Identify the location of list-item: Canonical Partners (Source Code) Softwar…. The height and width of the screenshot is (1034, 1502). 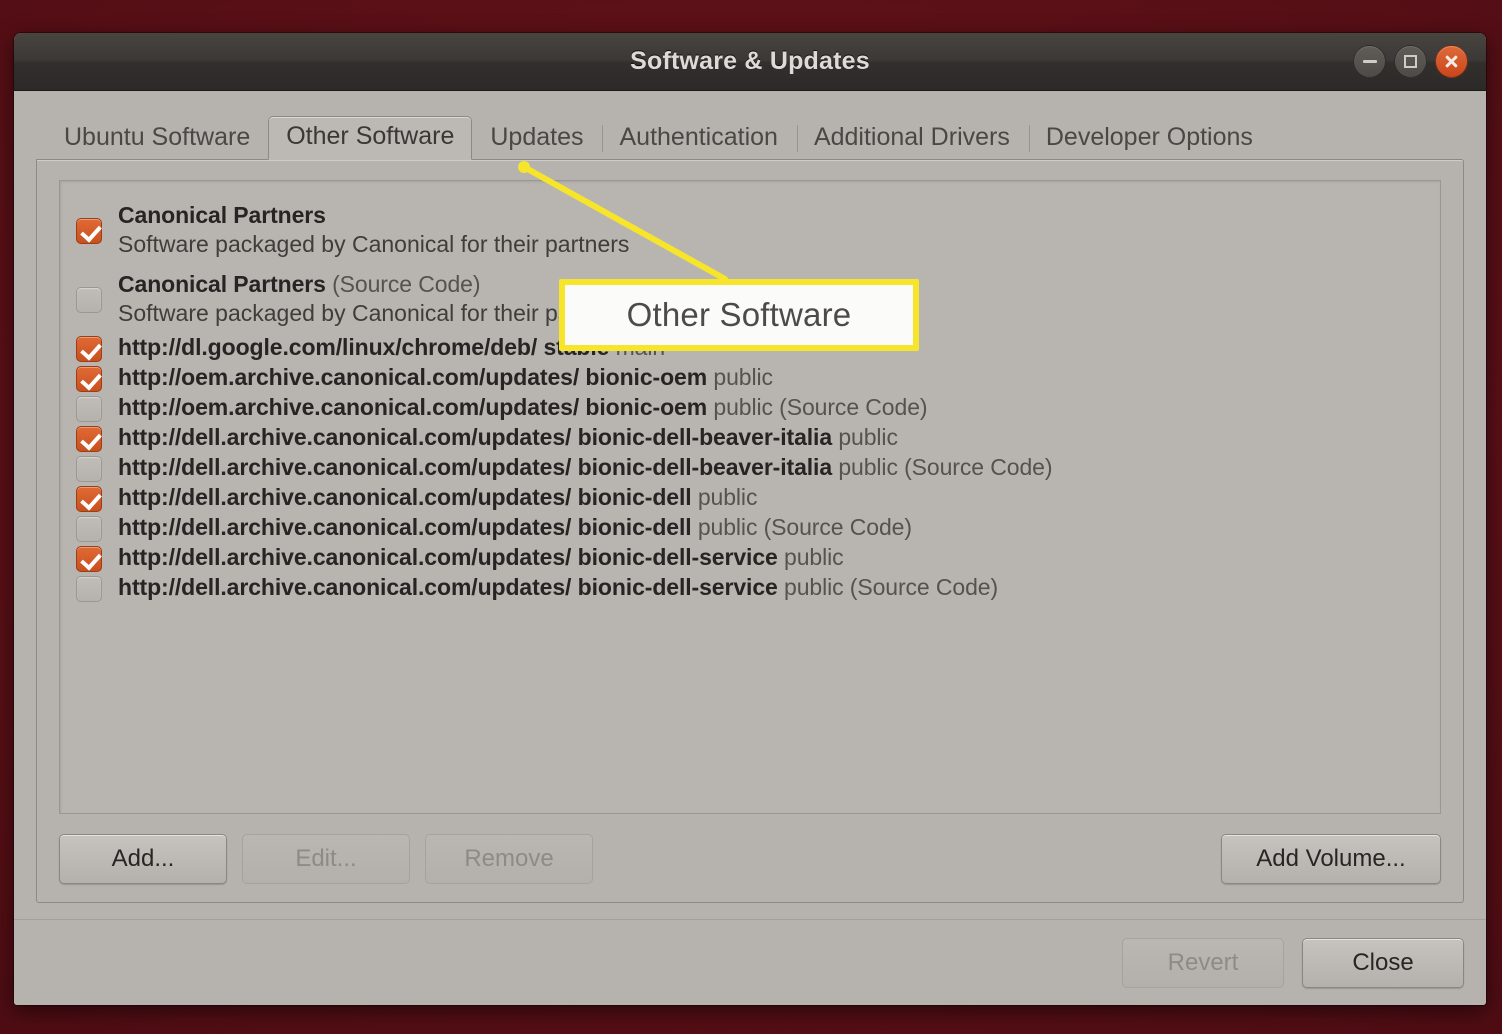
(750, 298).